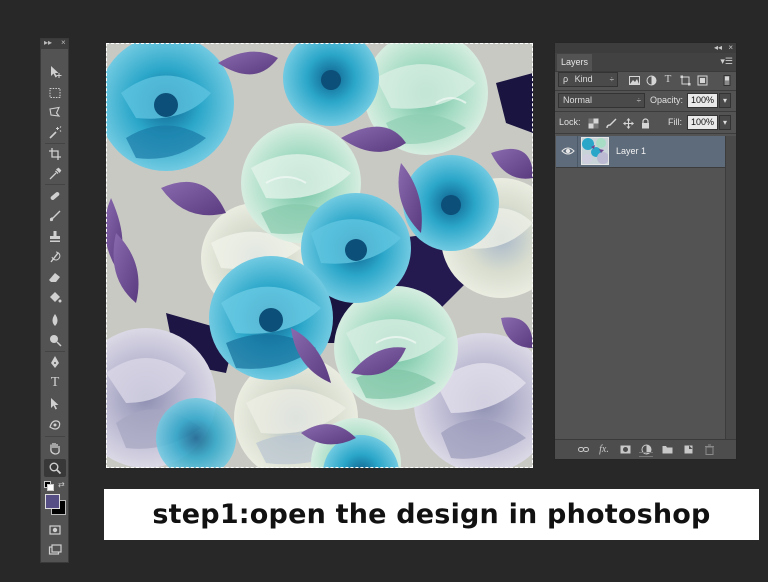 The width and height of the screenshot is (768, 582). What do you see at coordinates (55, 112) in the screenshot?
I see `lasso-icon` at bounding box center [55, 112].